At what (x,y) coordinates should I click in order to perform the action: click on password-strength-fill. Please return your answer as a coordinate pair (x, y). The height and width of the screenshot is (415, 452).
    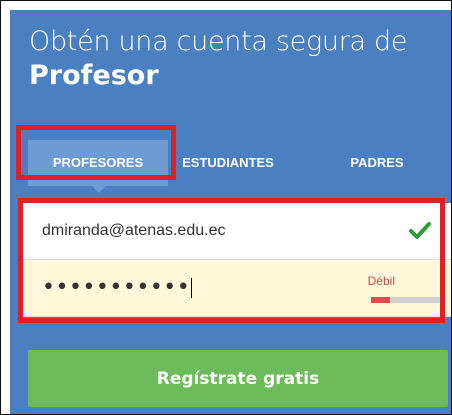
    Looking at the image, I should click on (380, 300).